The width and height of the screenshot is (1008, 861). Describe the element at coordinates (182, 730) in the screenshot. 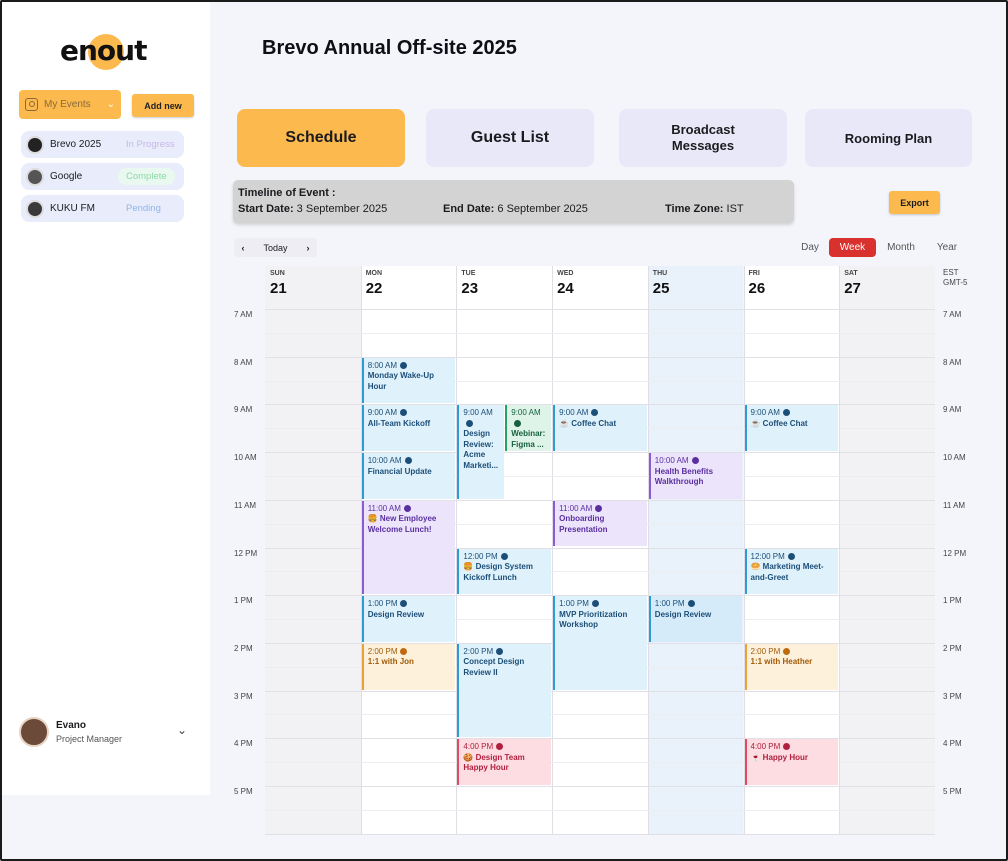

I see `chevron-down-icon: ⌄` at that location.